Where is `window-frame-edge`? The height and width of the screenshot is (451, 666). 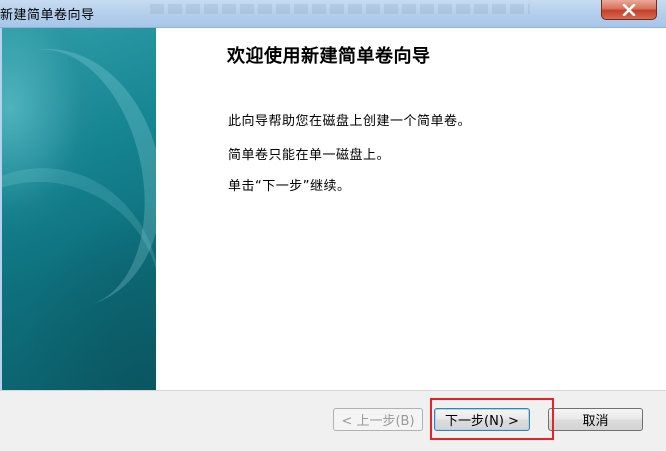 window-frame-edge is located at coordinates (1, 239).